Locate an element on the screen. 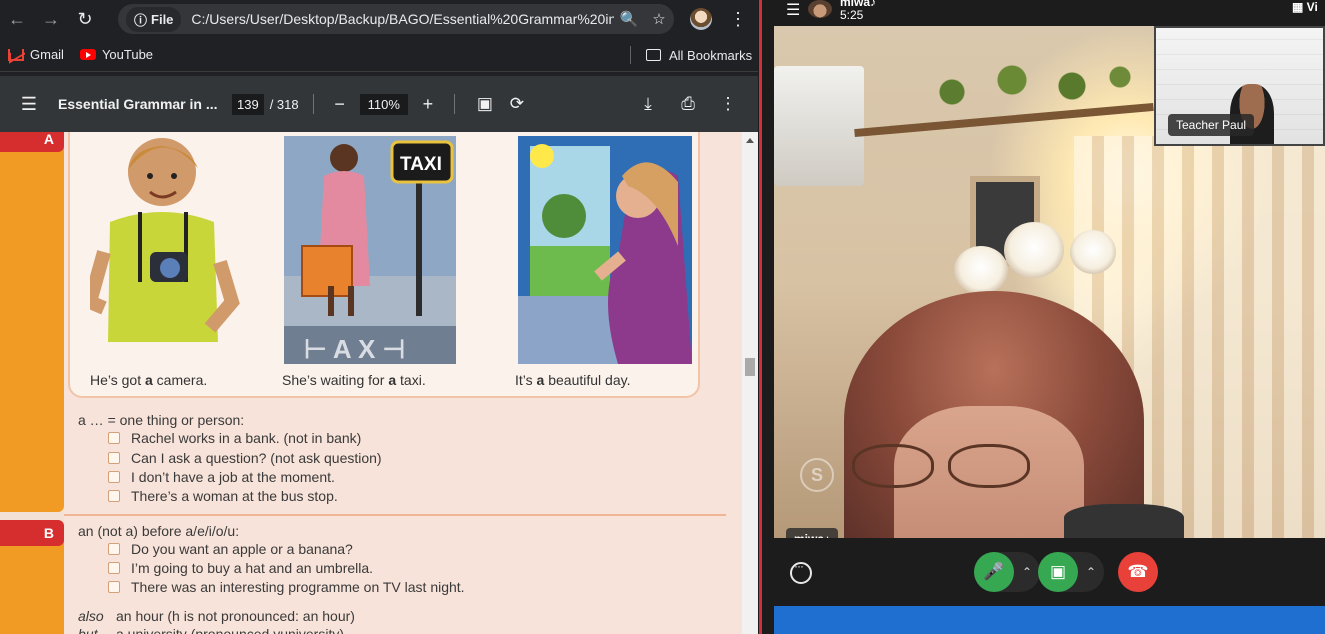  camera-options-chevron-icon: ⌃ is located at coordinates (1091, 572).